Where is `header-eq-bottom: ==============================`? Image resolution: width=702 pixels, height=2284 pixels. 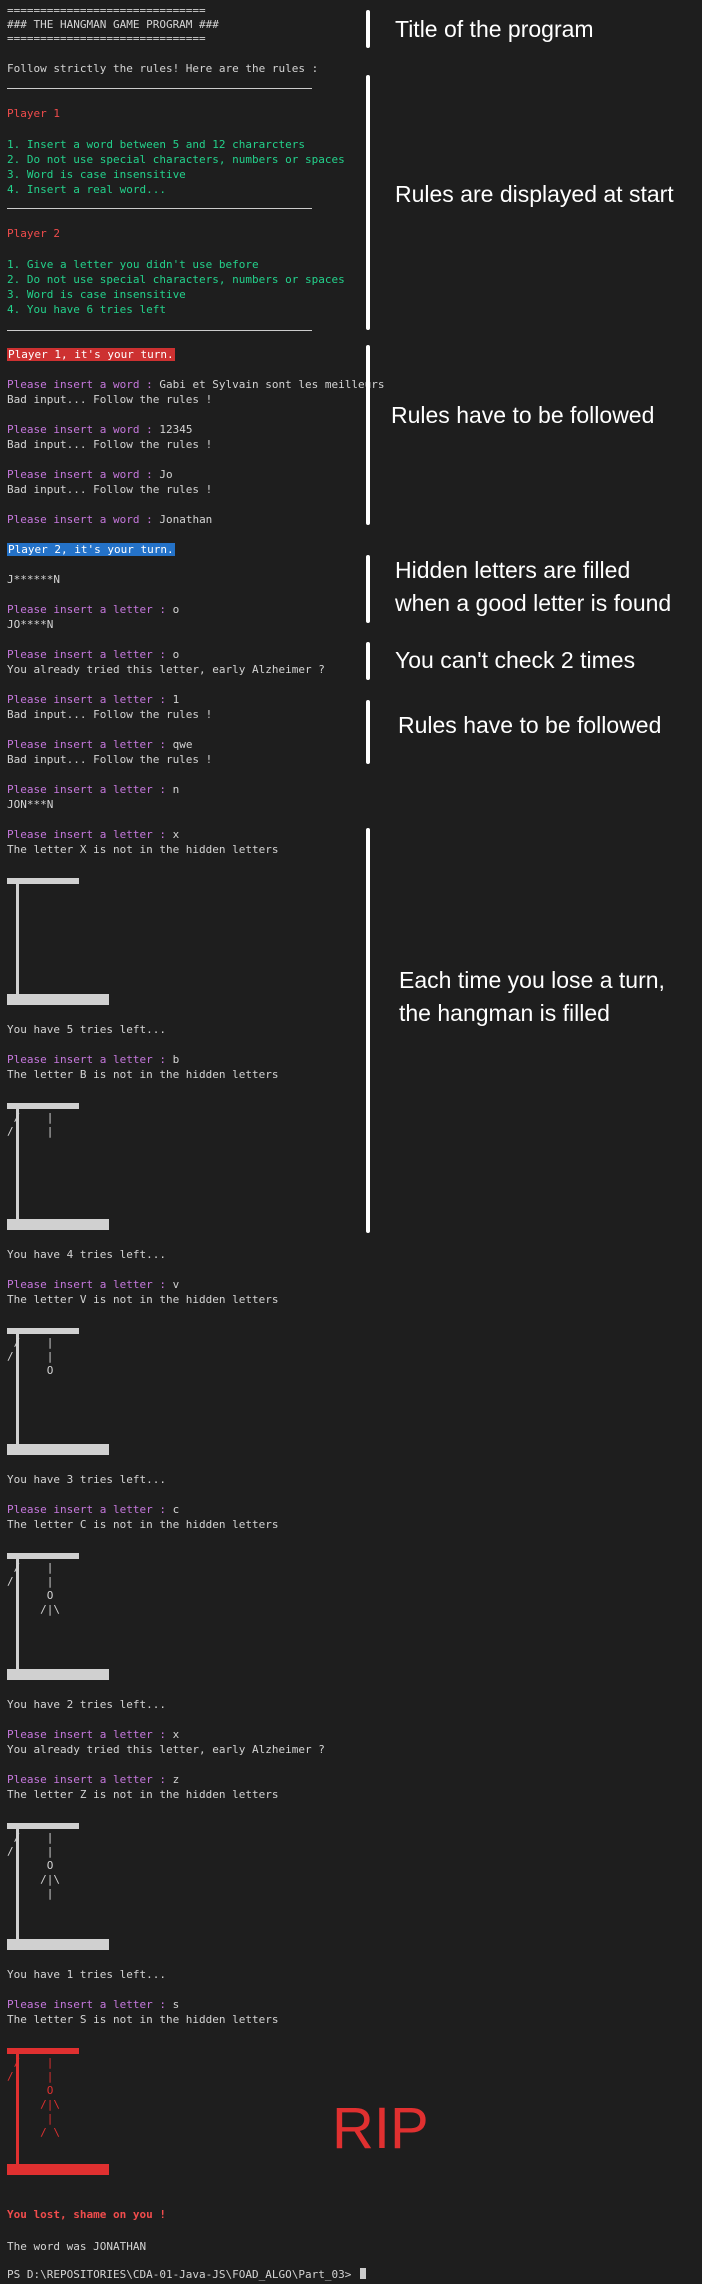 header-eq-bottom: ============================== is located at coordinates (106, 38).